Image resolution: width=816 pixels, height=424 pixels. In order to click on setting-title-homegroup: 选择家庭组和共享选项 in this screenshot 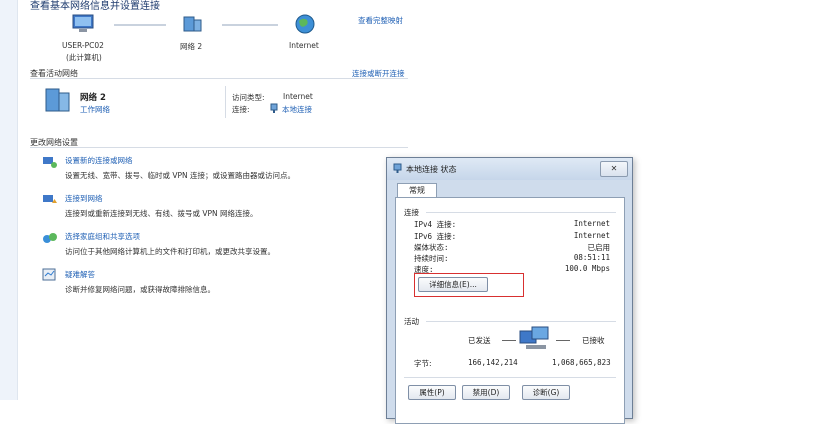, I will do `click(102, 236)`.